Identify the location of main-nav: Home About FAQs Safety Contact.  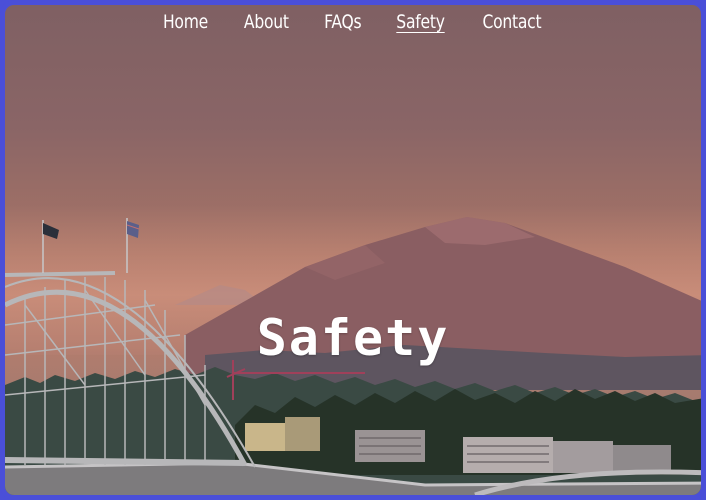
(353, 22).